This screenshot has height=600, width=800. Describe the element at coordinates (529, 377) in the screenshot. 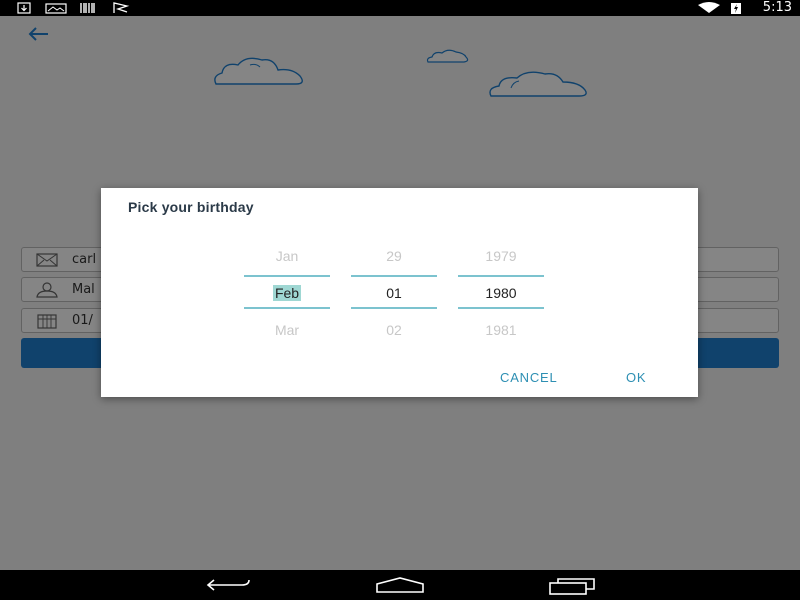

I see `cancel-button: CANCEL` at that location.